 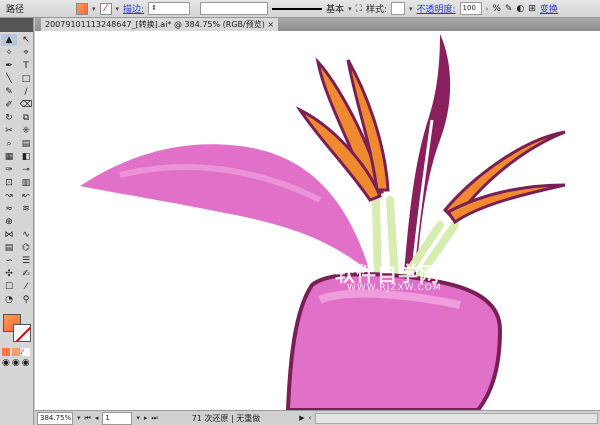 I want to click on tool-button: ✣, so click(x=9, y=274).